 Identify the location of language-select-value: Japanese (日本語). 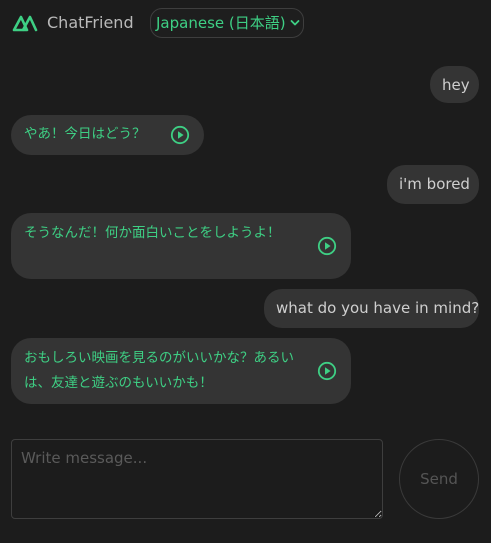
(221, 23).